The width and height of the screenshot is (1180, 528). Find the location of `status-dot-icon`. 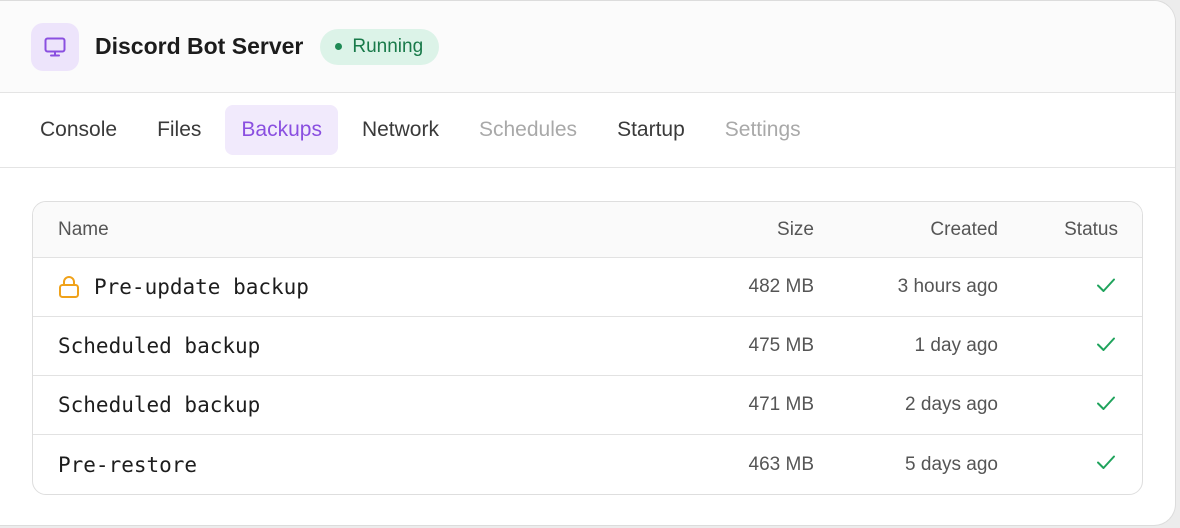

status-dot-icon is located at coordinates (339, 46).